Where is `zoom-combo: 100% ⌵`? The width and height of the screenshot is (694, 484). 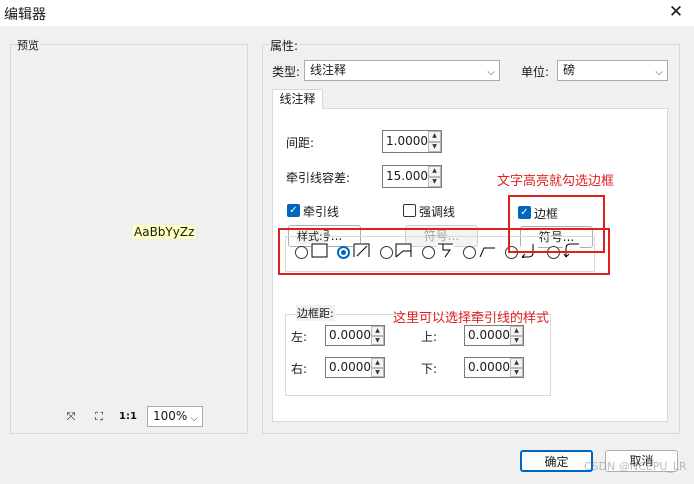 zoom-combo: 100% ⌵ is located at coordinates (175, 416).